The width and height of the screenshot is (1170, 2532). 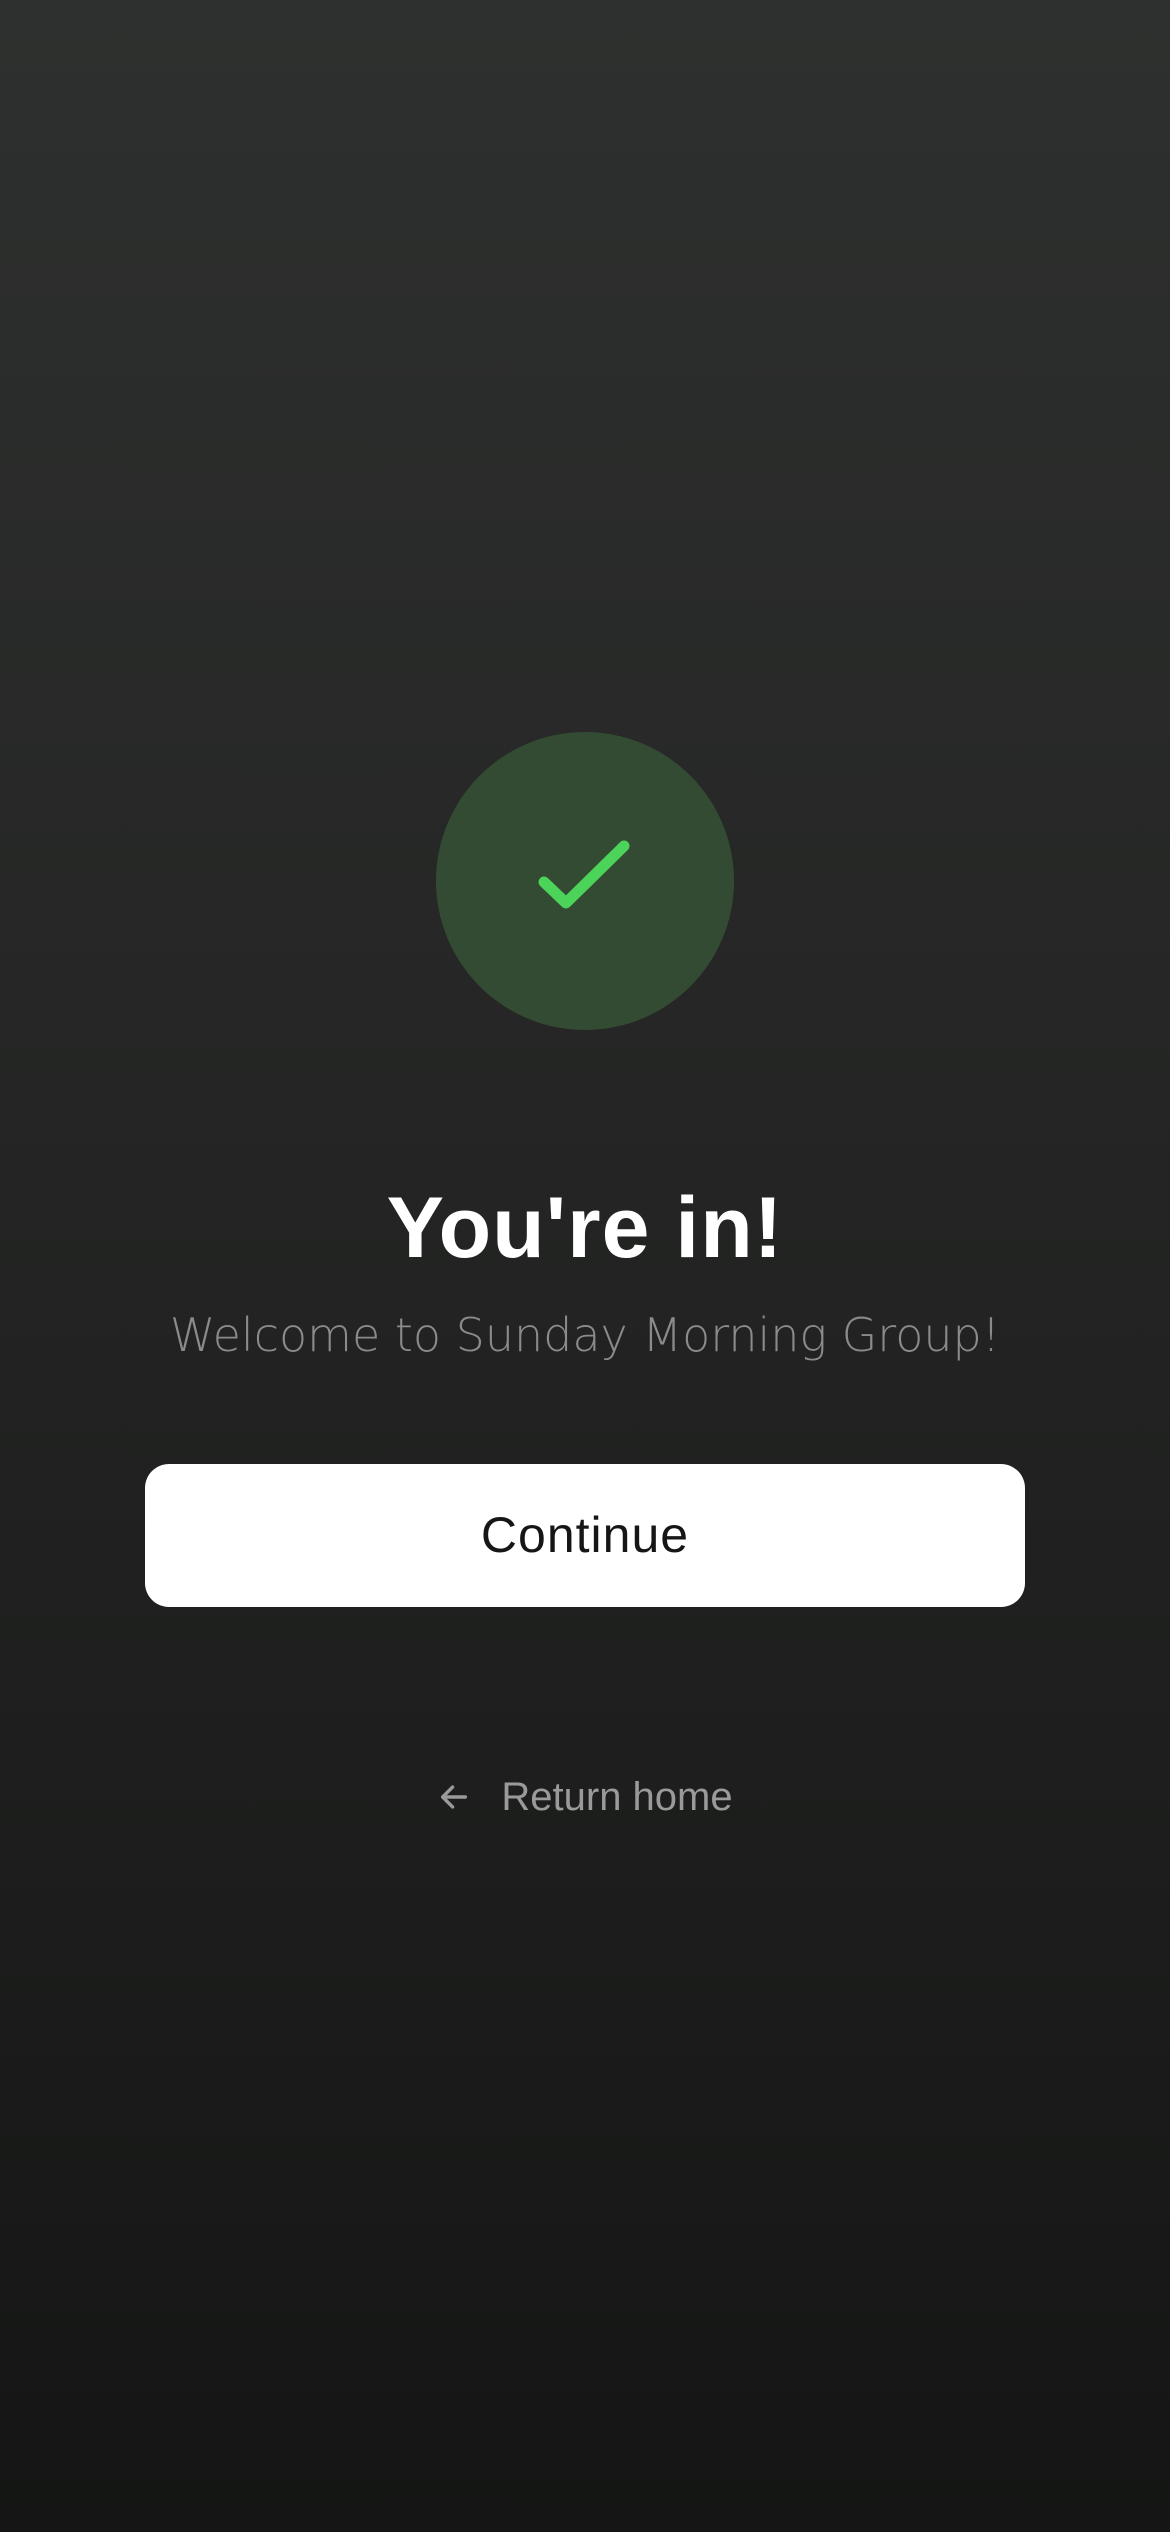 I want to click on return-home-link: Return home, so click(x=585, y=1797).